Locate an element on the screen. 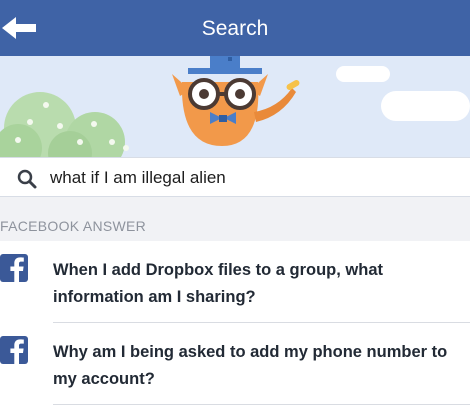  divider is located at coordinates (261, 404).